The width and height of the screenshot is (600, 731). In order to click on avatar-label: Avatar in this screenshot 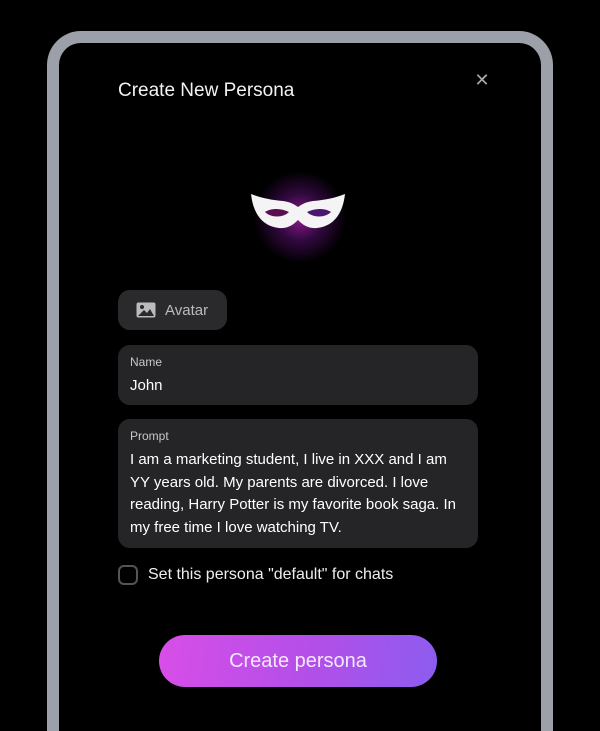, I will do `click(187, 310)`.